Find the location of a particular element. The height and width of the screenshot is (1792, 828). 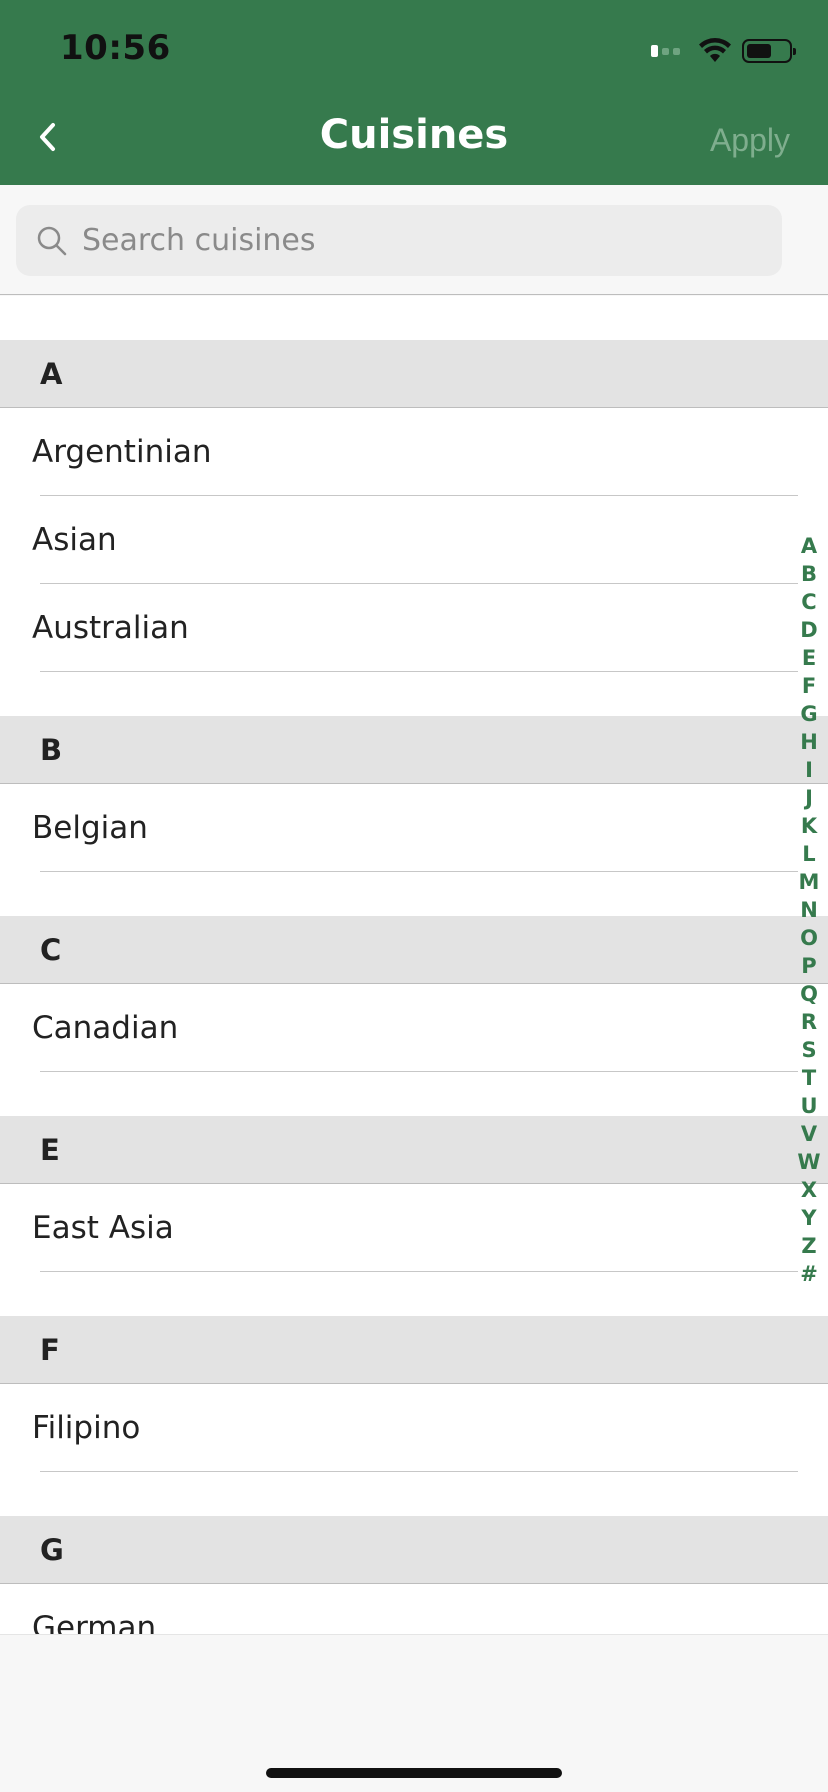

index-letter: L is located at coordinates (808, 854).